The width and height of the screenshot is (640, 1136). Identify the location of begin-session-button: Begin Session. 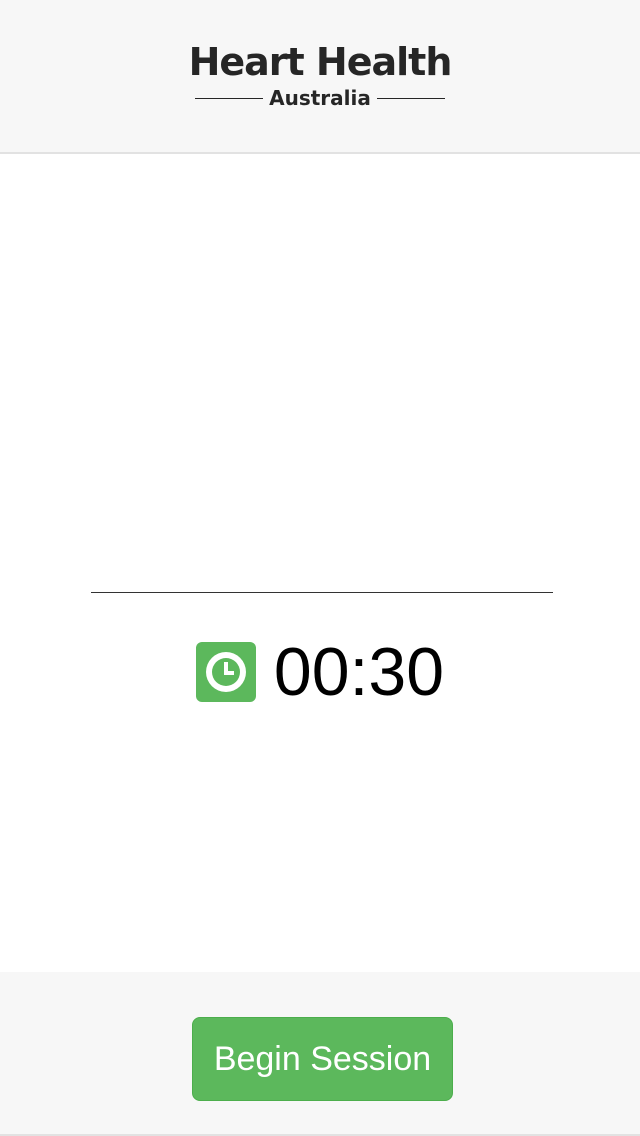
(322, 1059).